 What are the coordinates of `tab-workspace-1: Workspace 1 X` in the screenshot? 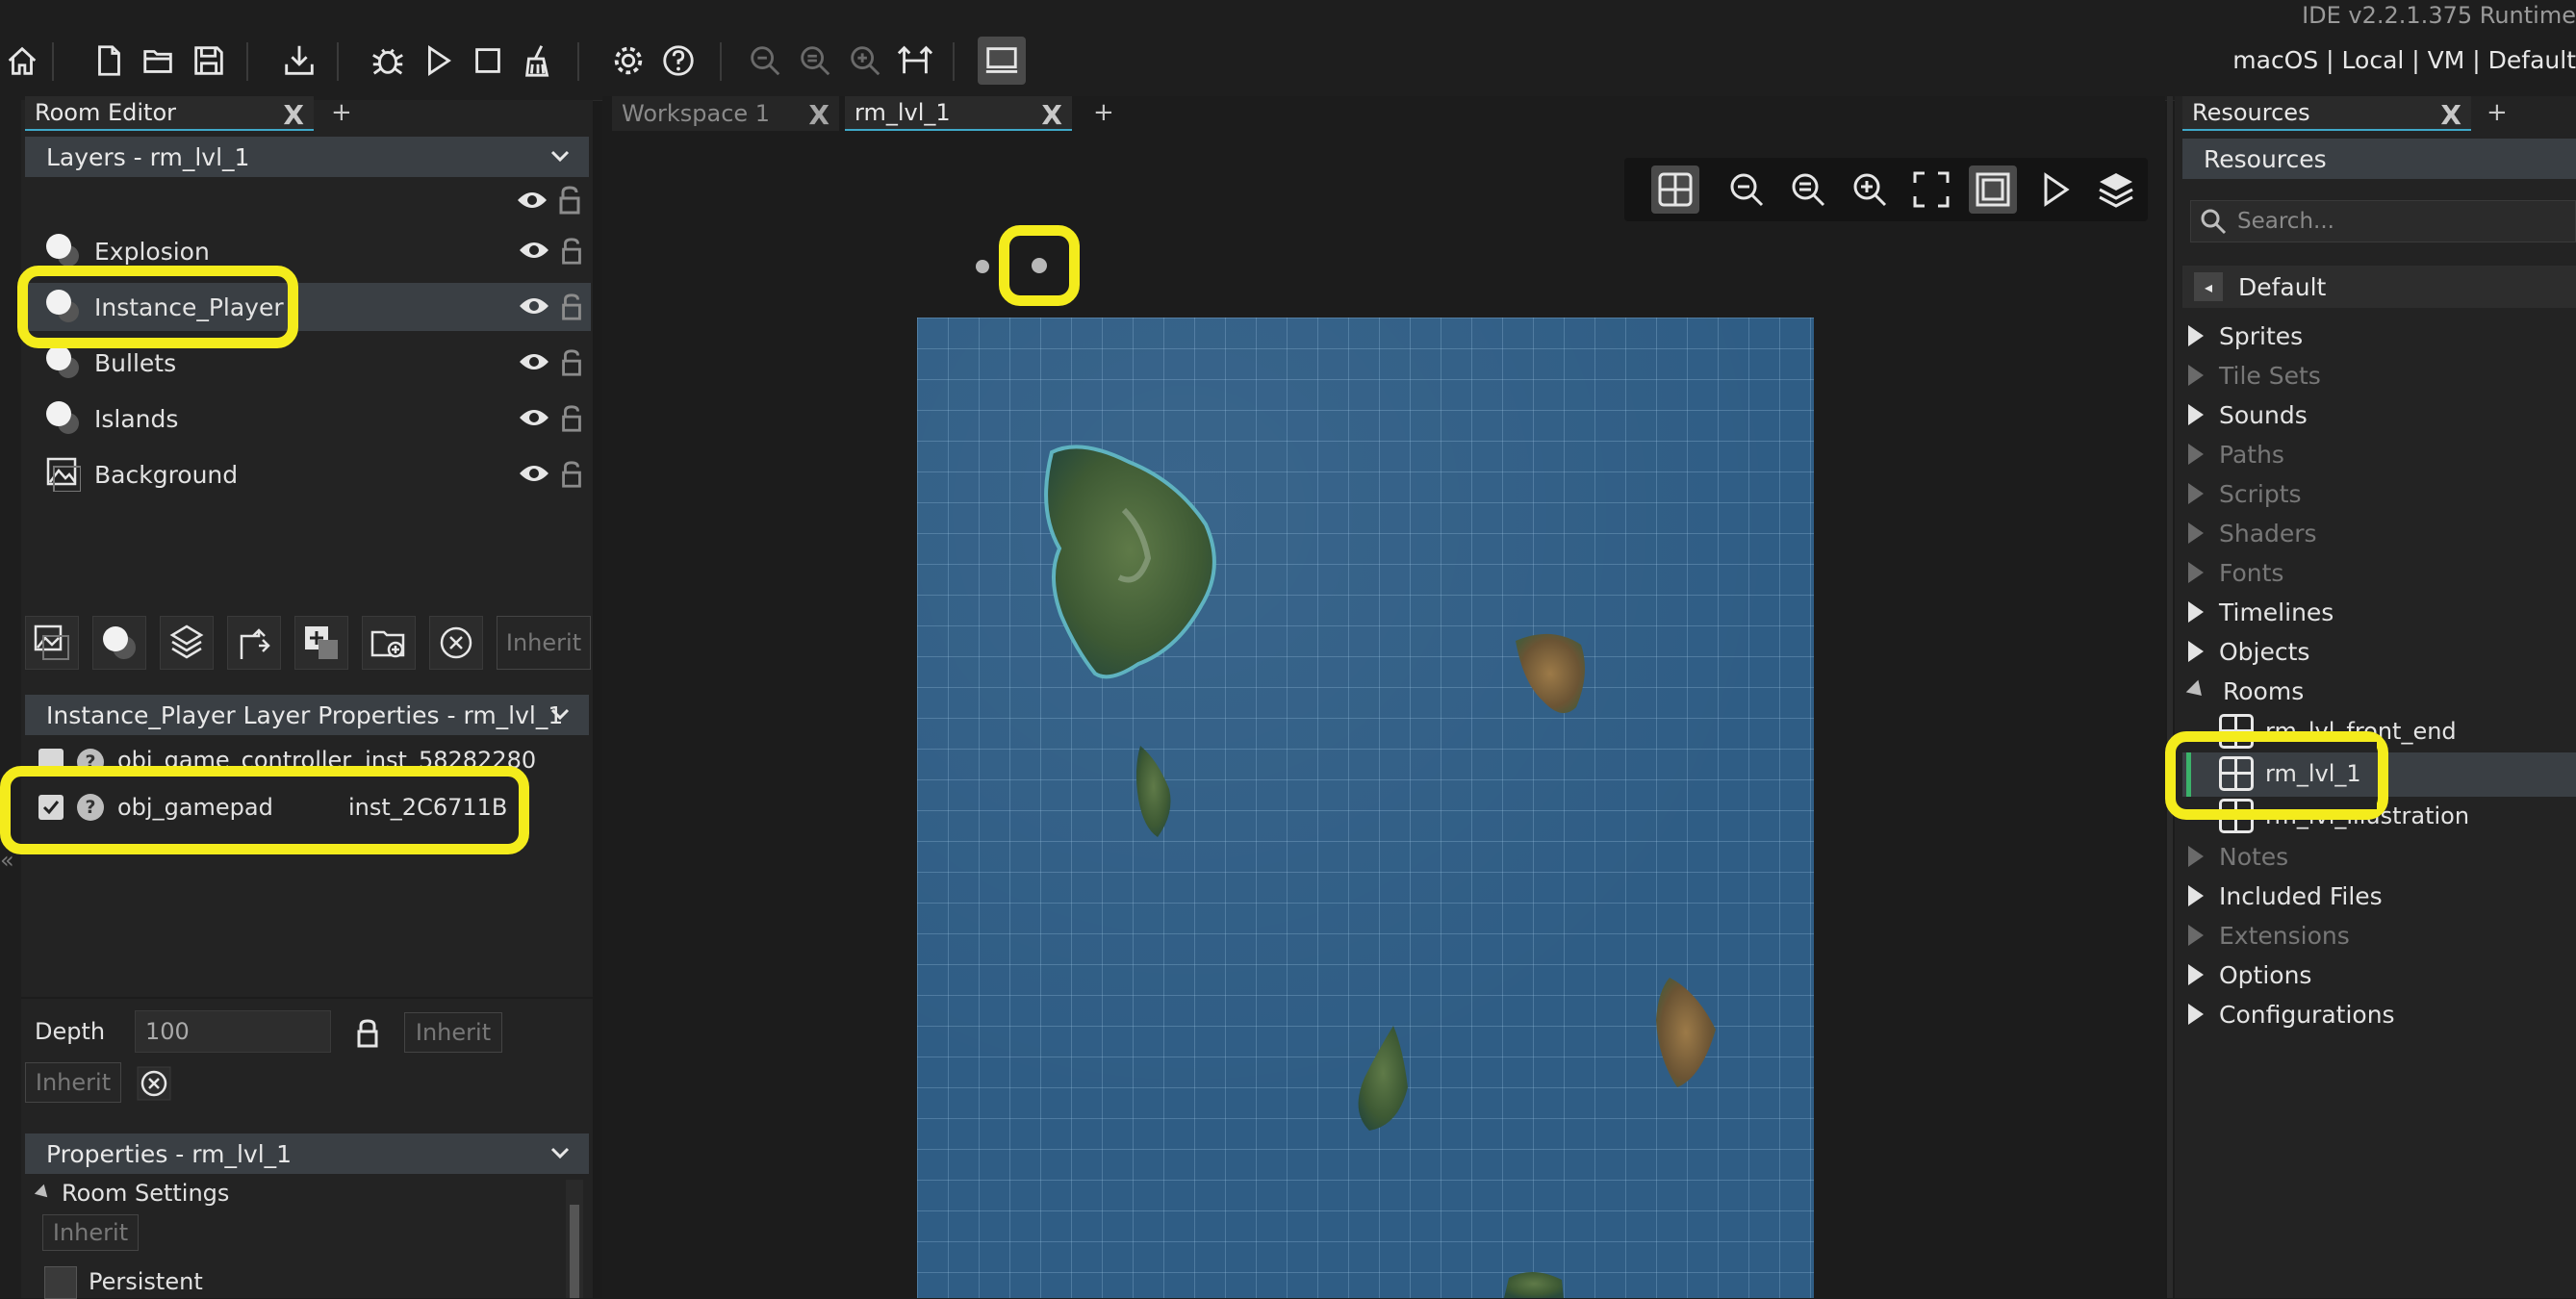 It's located at (725, 113).